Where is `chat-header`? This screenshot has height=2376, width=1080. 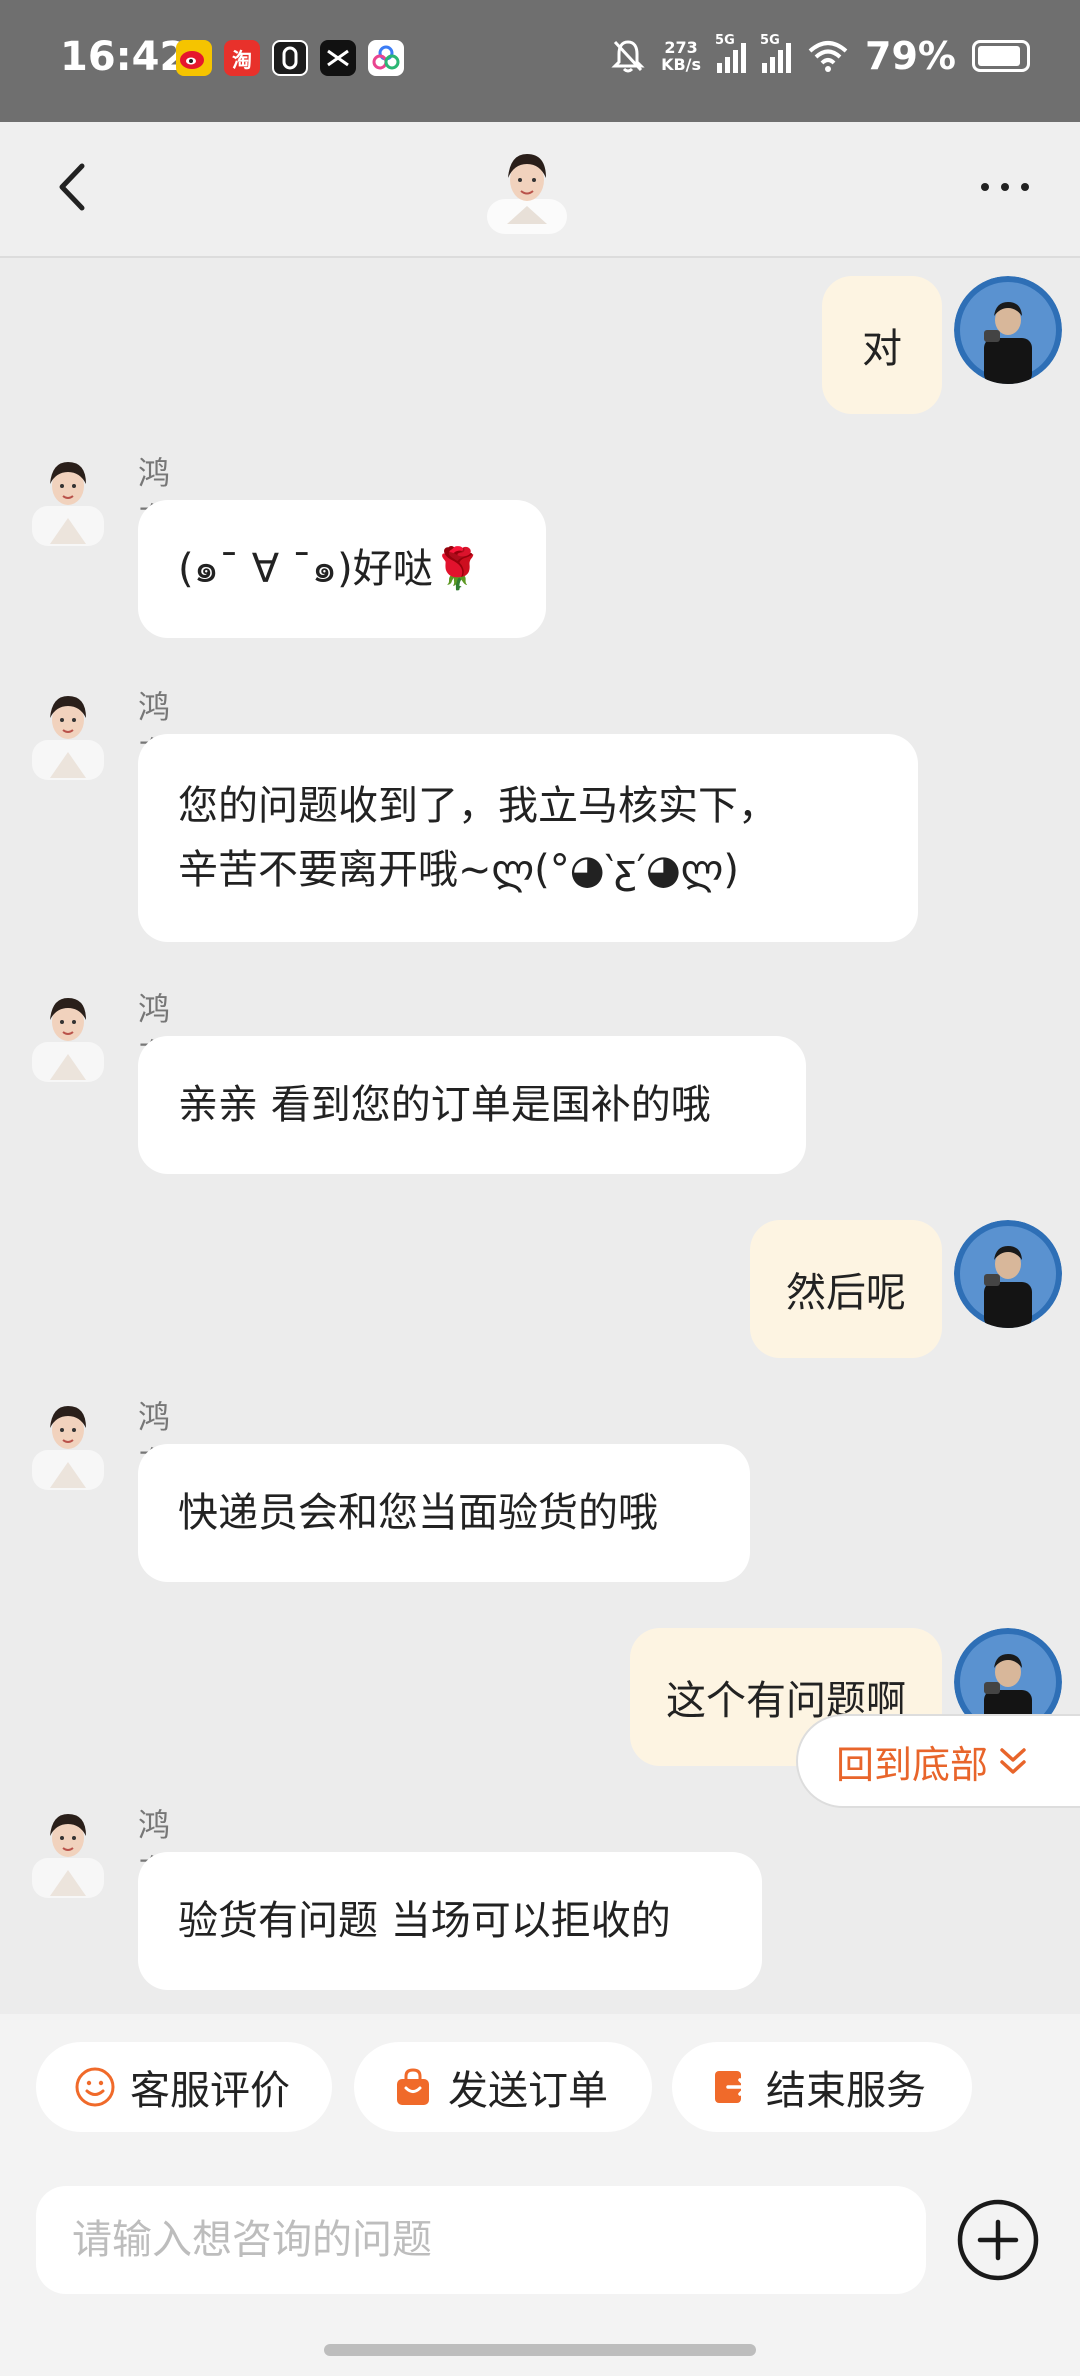 chat-header is located at coordinates (540, 190).